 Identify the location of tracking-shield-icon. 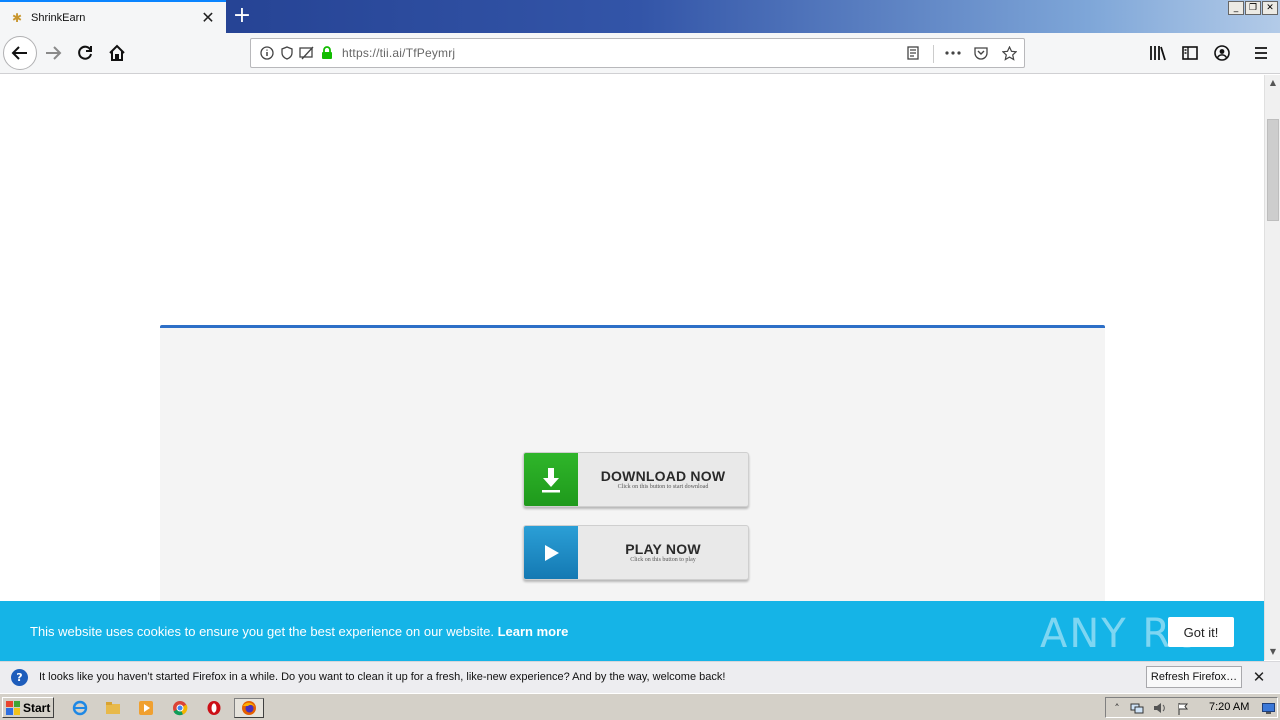
(287, 53).